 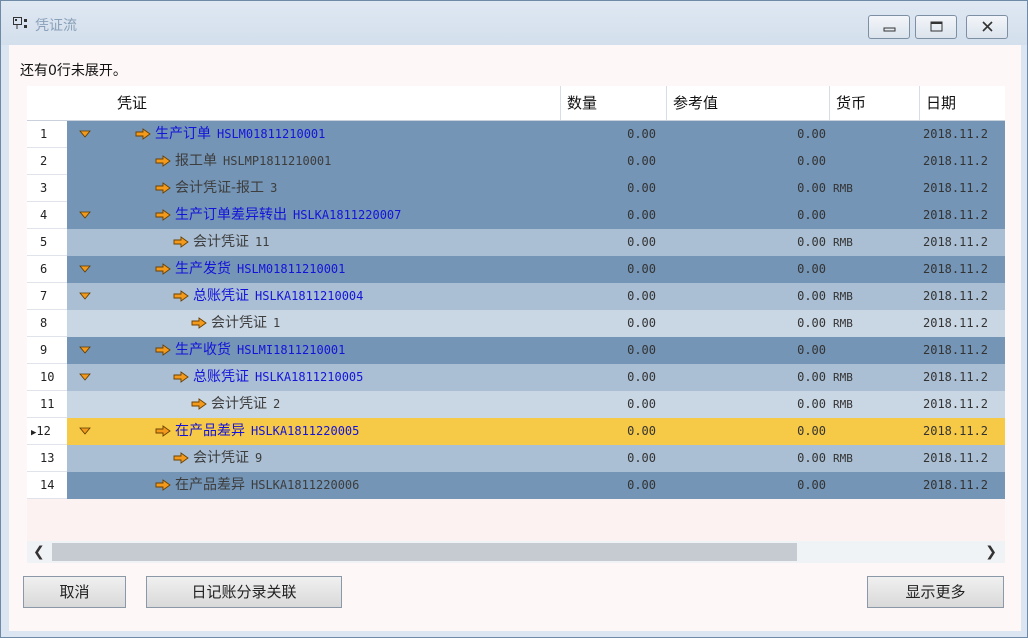 I want to click on voucher-number: HSLKA1811210004, so click(x=309, y=296).